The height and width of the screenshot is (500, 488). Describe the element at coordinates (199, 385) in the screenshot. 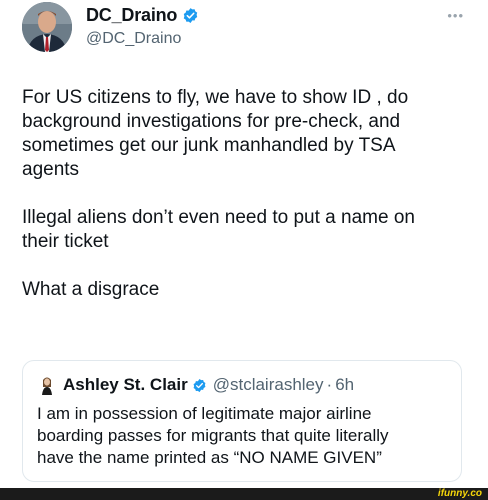

I see `quoted-verified-badge-icon` at that location.